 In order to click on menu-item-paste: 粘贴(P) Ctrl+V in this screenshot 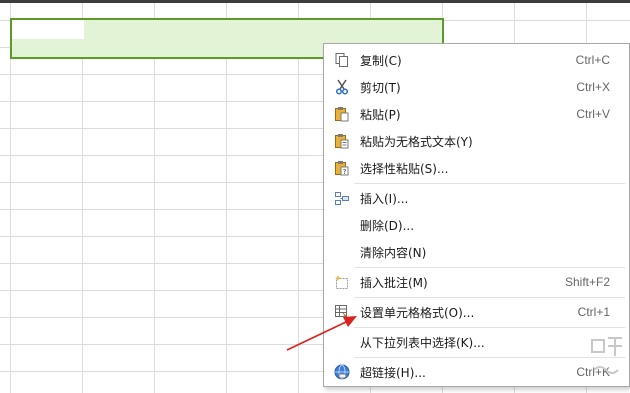, I will do `click(476, 114)`.